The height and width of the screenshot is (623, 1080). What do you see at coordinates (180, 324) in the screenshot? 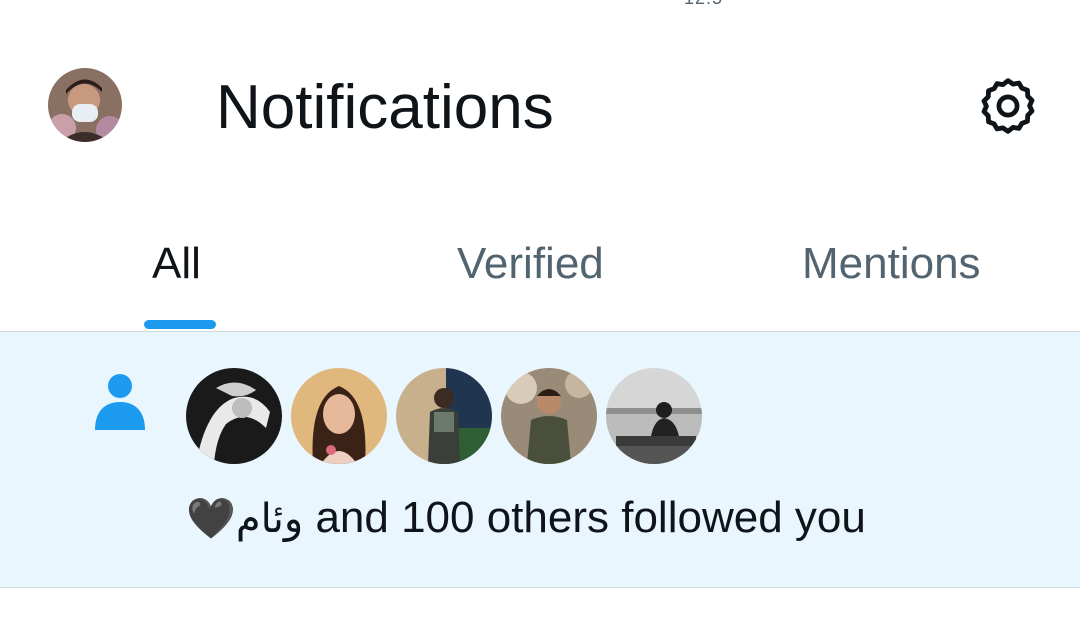
I see `active-tab-indicator` at bounding box center [180, 324].